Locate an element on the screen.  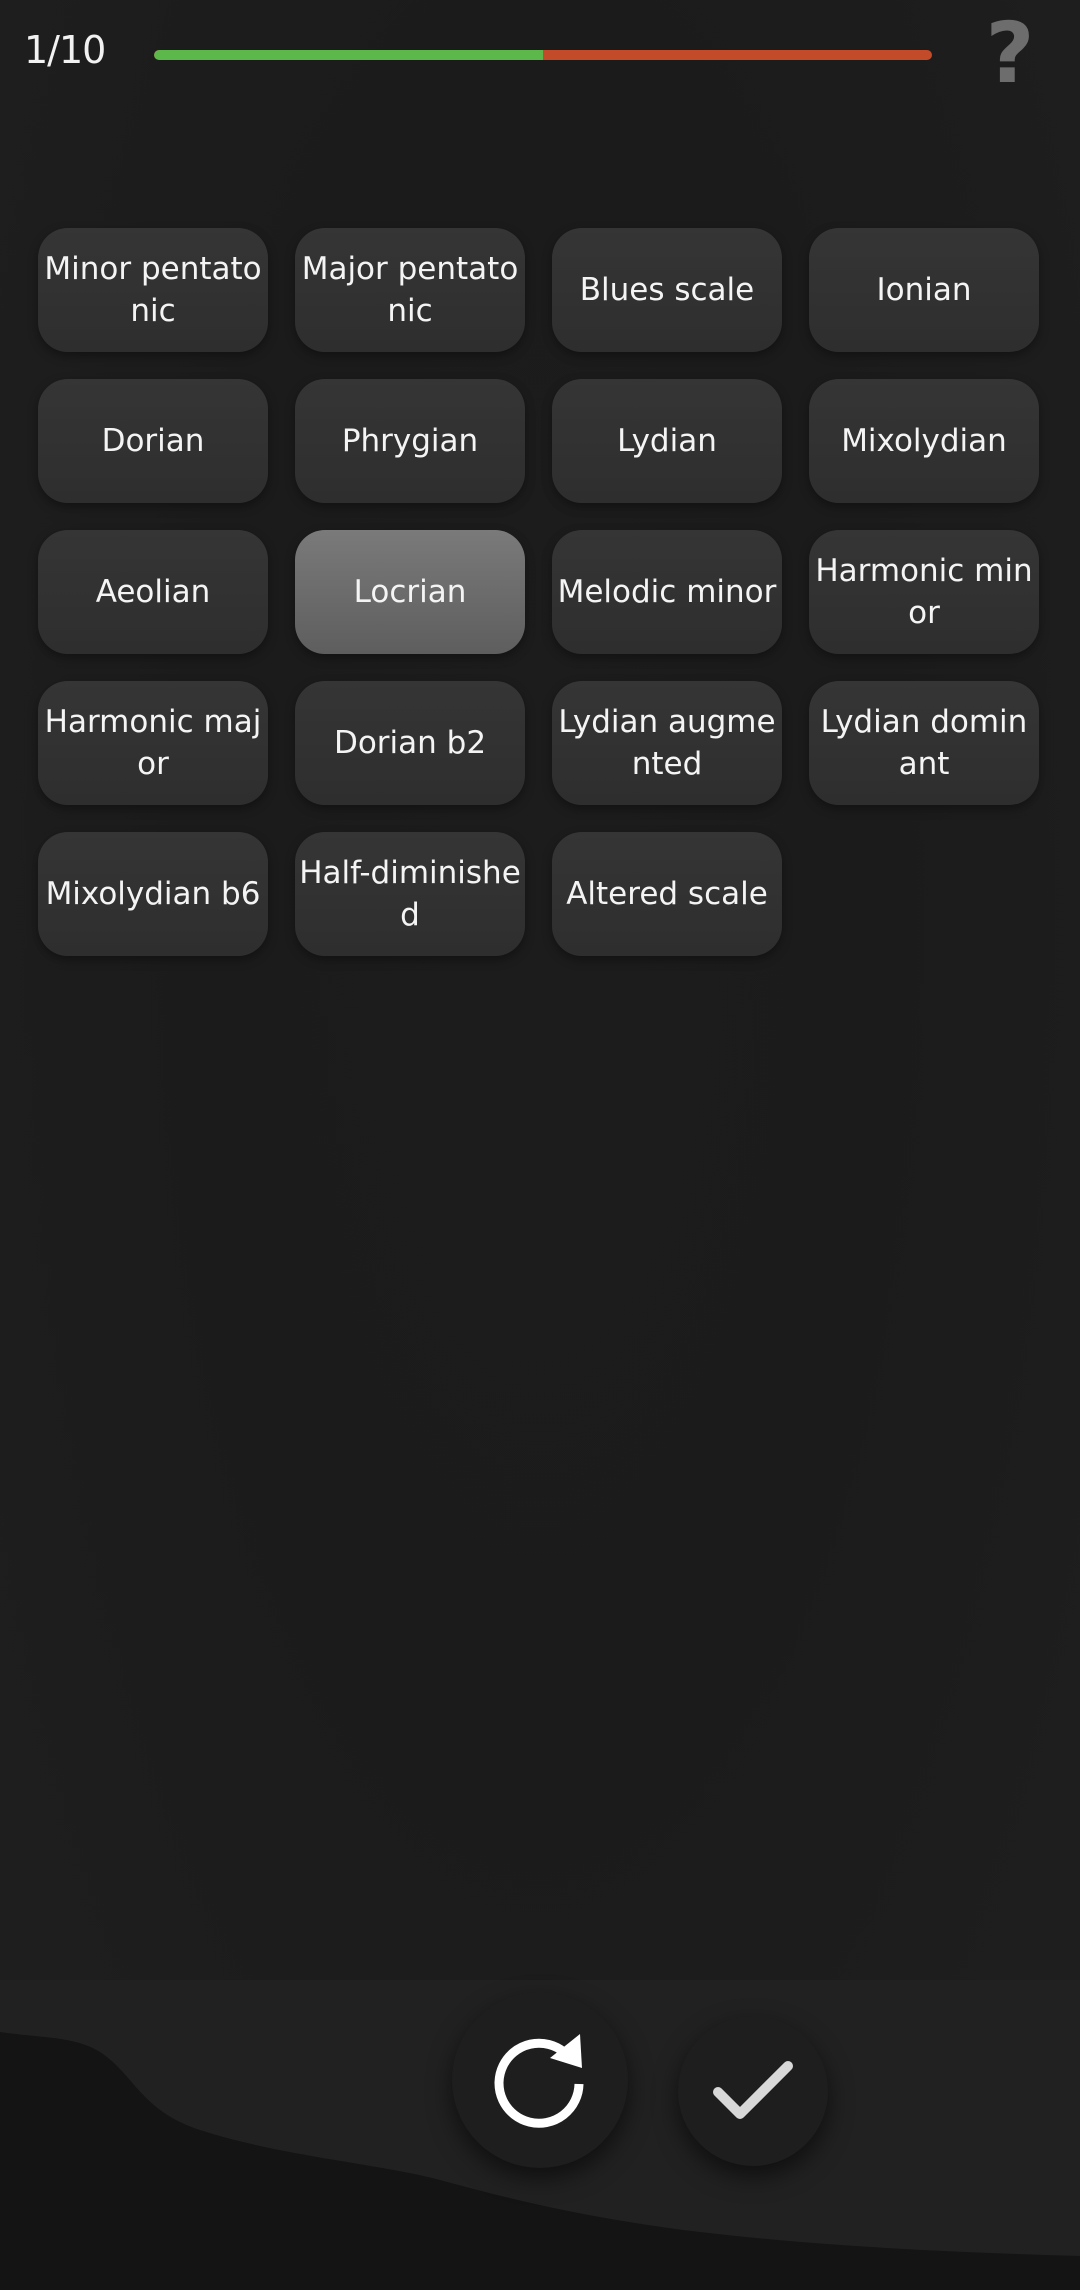
scale-option-lydian-augmented: Lydian augmented is located at coordinates (667, 743).